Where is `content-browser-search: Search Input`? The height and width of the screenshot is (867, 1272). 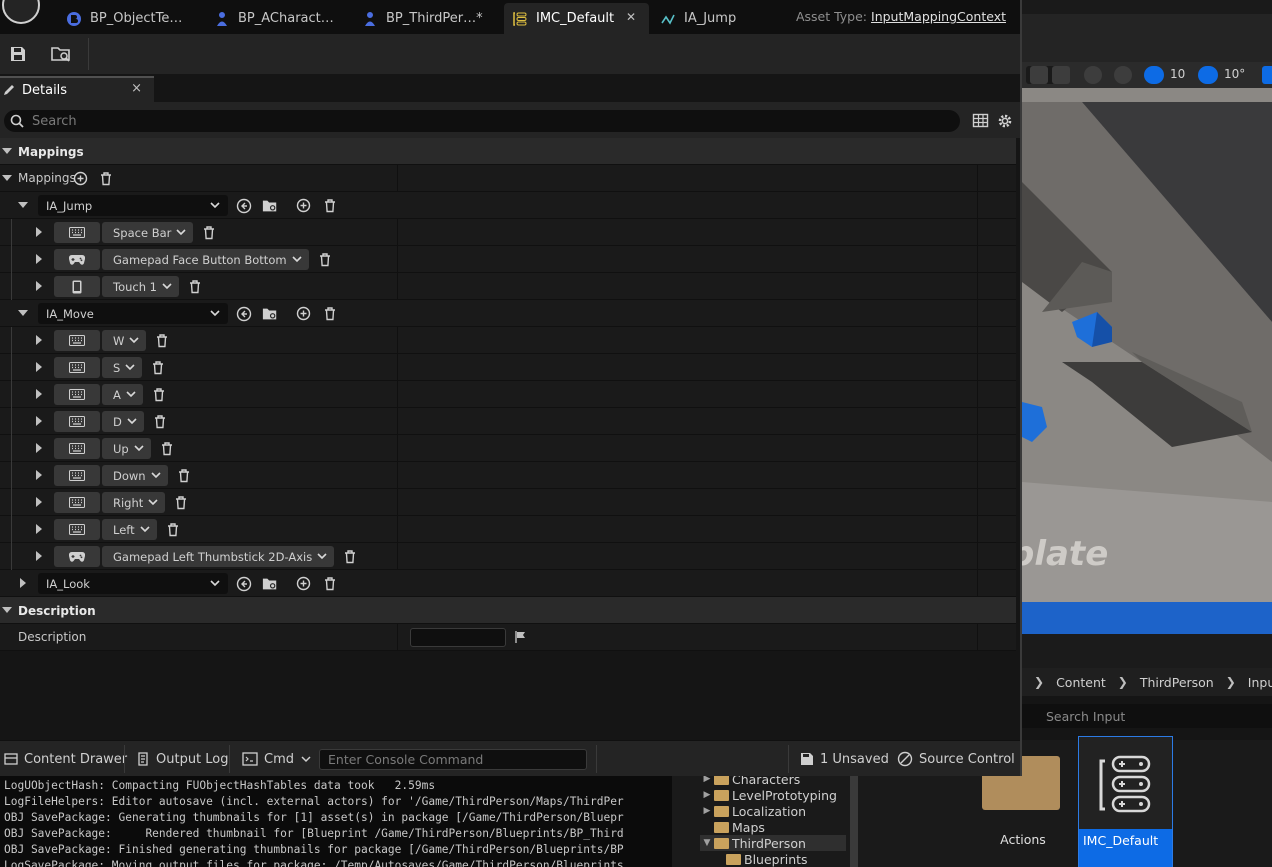
content-browser-search: Search Input is located at coordinates (1147, 716).